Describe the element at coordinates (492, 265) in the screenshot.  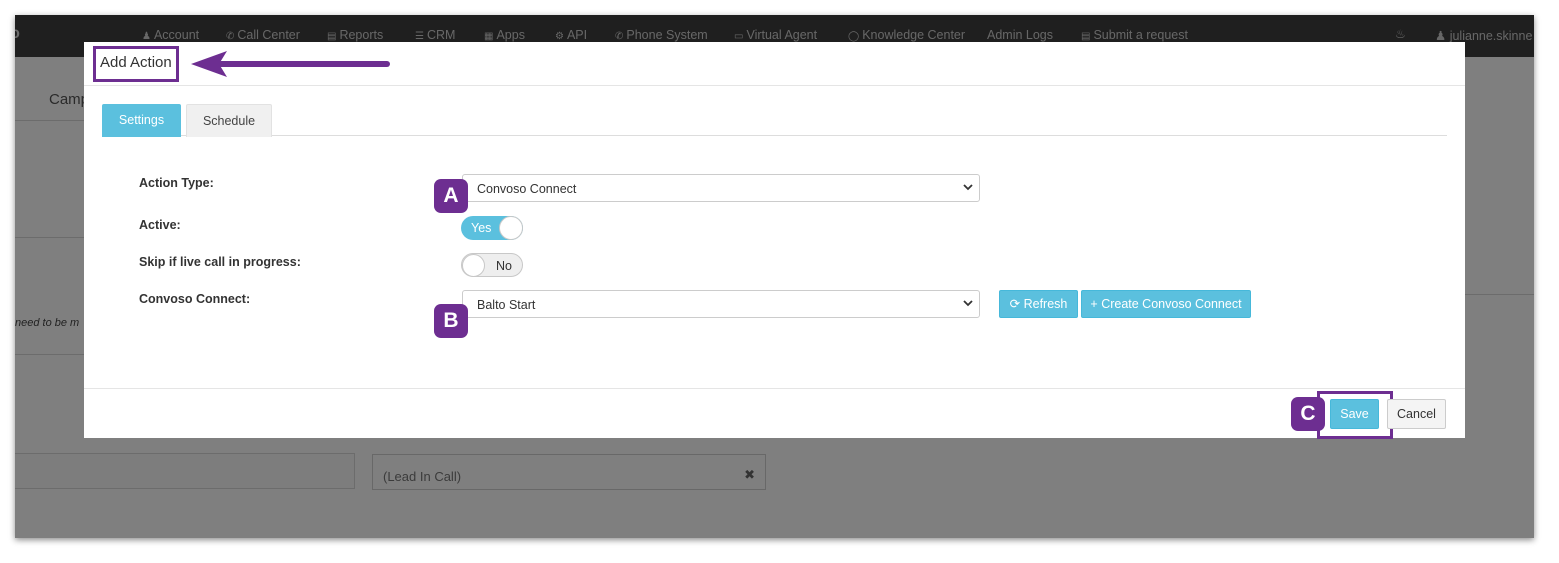
I see `skip-live-call-toggle: No` at that location.